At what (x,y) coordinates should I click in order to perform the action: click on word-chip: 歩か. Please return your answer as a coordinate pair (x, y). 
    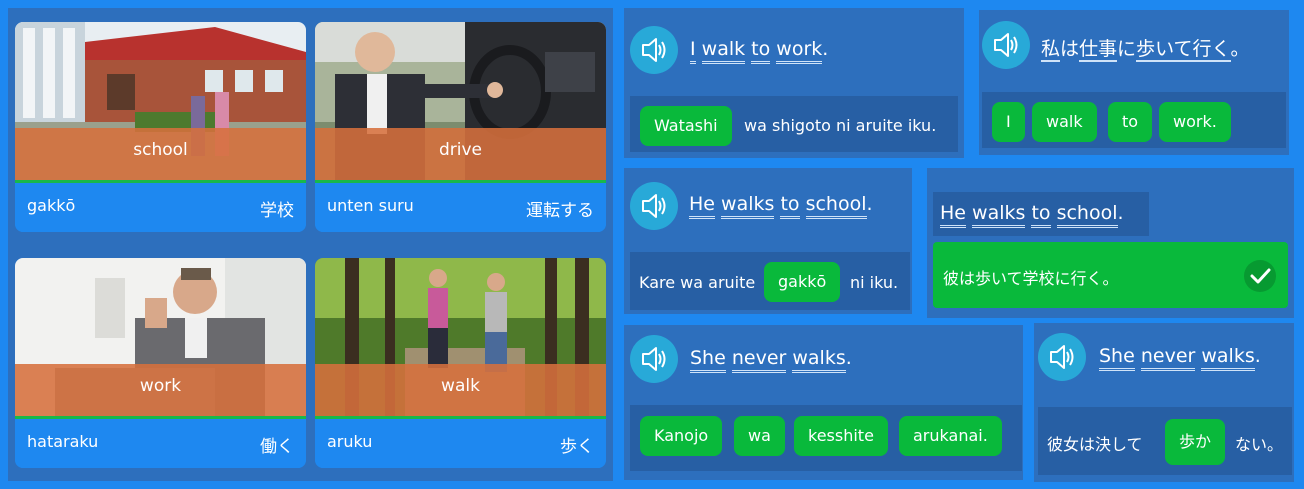
    Looking at the image, I should click on (1195, 442).